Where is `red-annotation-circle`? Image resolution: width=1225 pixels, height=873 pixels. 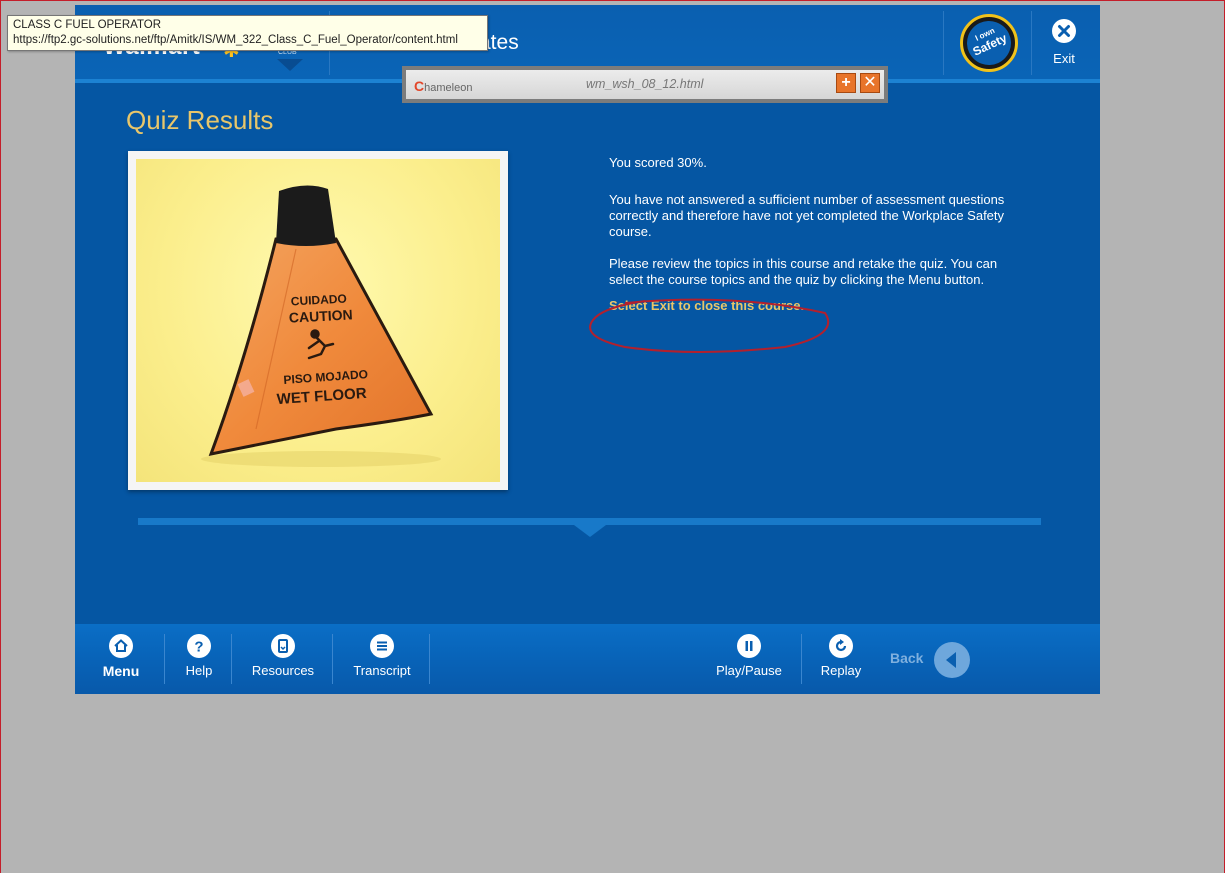 red-annotation-circle is located at coordinates (709, 325).